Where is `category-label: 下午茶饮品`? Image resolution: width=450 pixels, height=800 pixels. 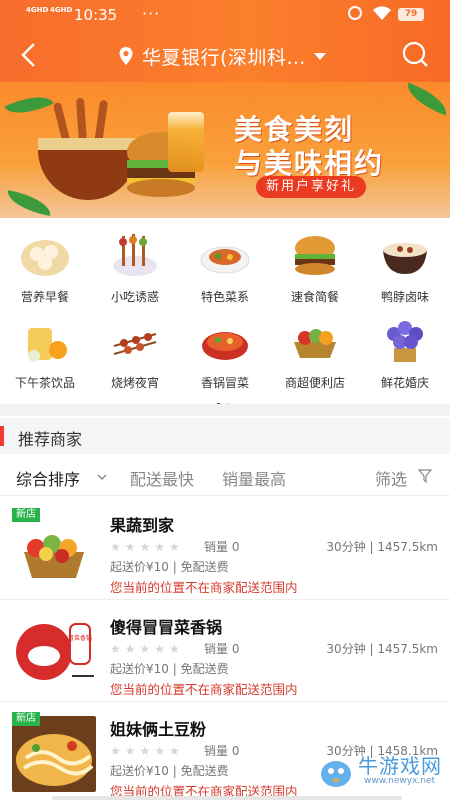
category-label: 下午茶饮品 is located at coordinates (44, 383).